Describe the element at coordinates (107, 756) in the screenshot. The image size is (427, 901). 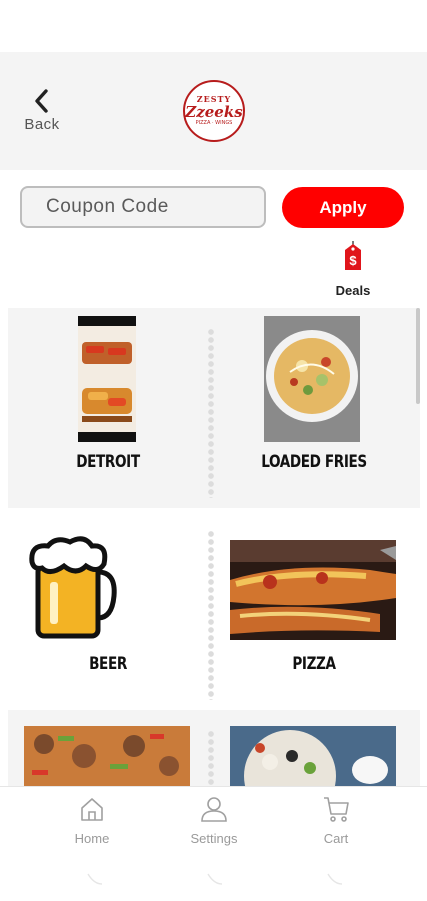
I see `specialty-pizza-image` at that location.